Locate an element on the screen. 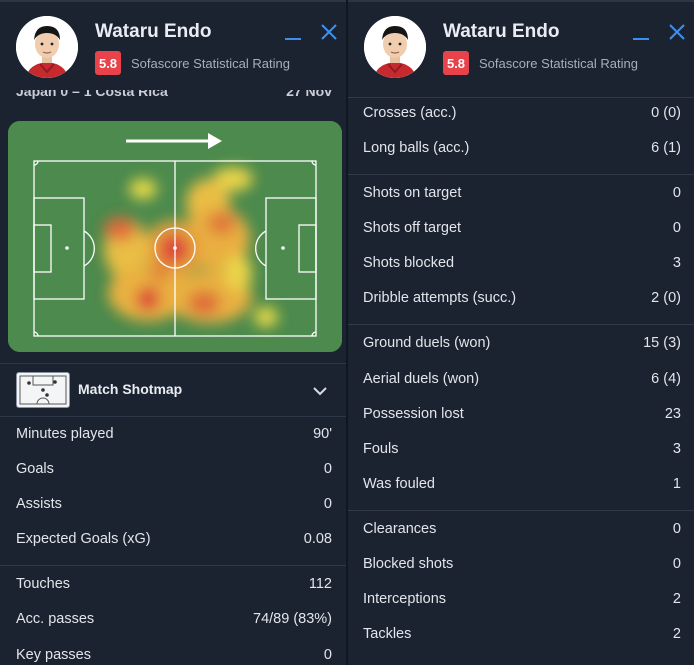  stat-row: Blocked shots 0 is located at coordinates (522, 564).